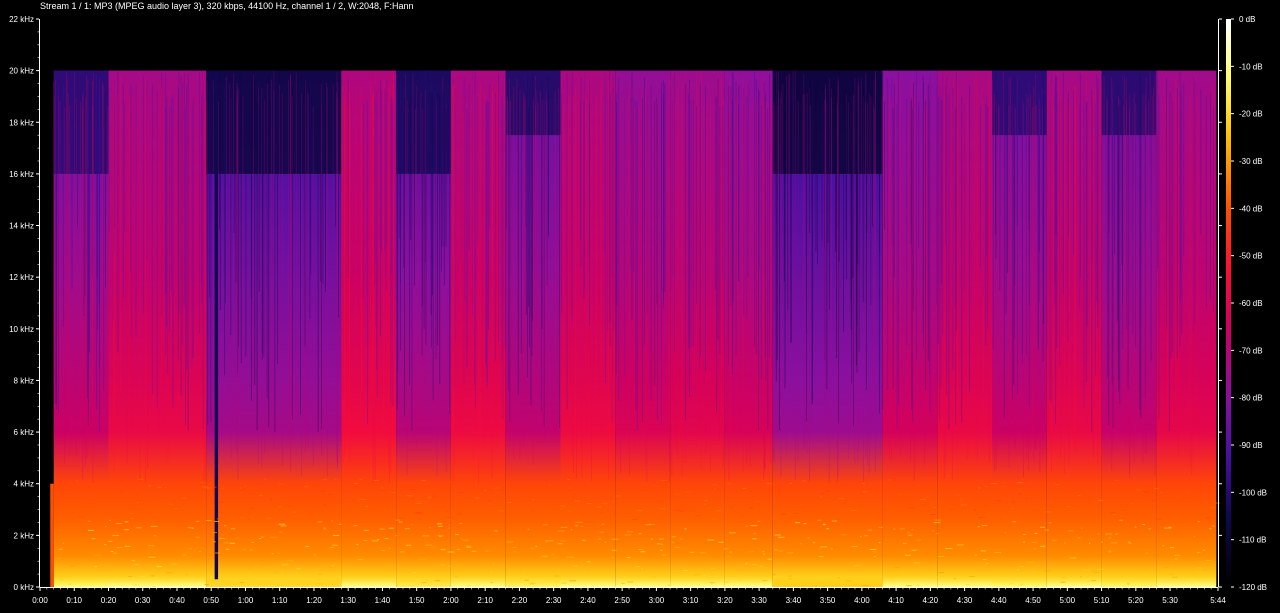  I want to click on colorbar-tick-label: -60 dB, so click(1251, 303).